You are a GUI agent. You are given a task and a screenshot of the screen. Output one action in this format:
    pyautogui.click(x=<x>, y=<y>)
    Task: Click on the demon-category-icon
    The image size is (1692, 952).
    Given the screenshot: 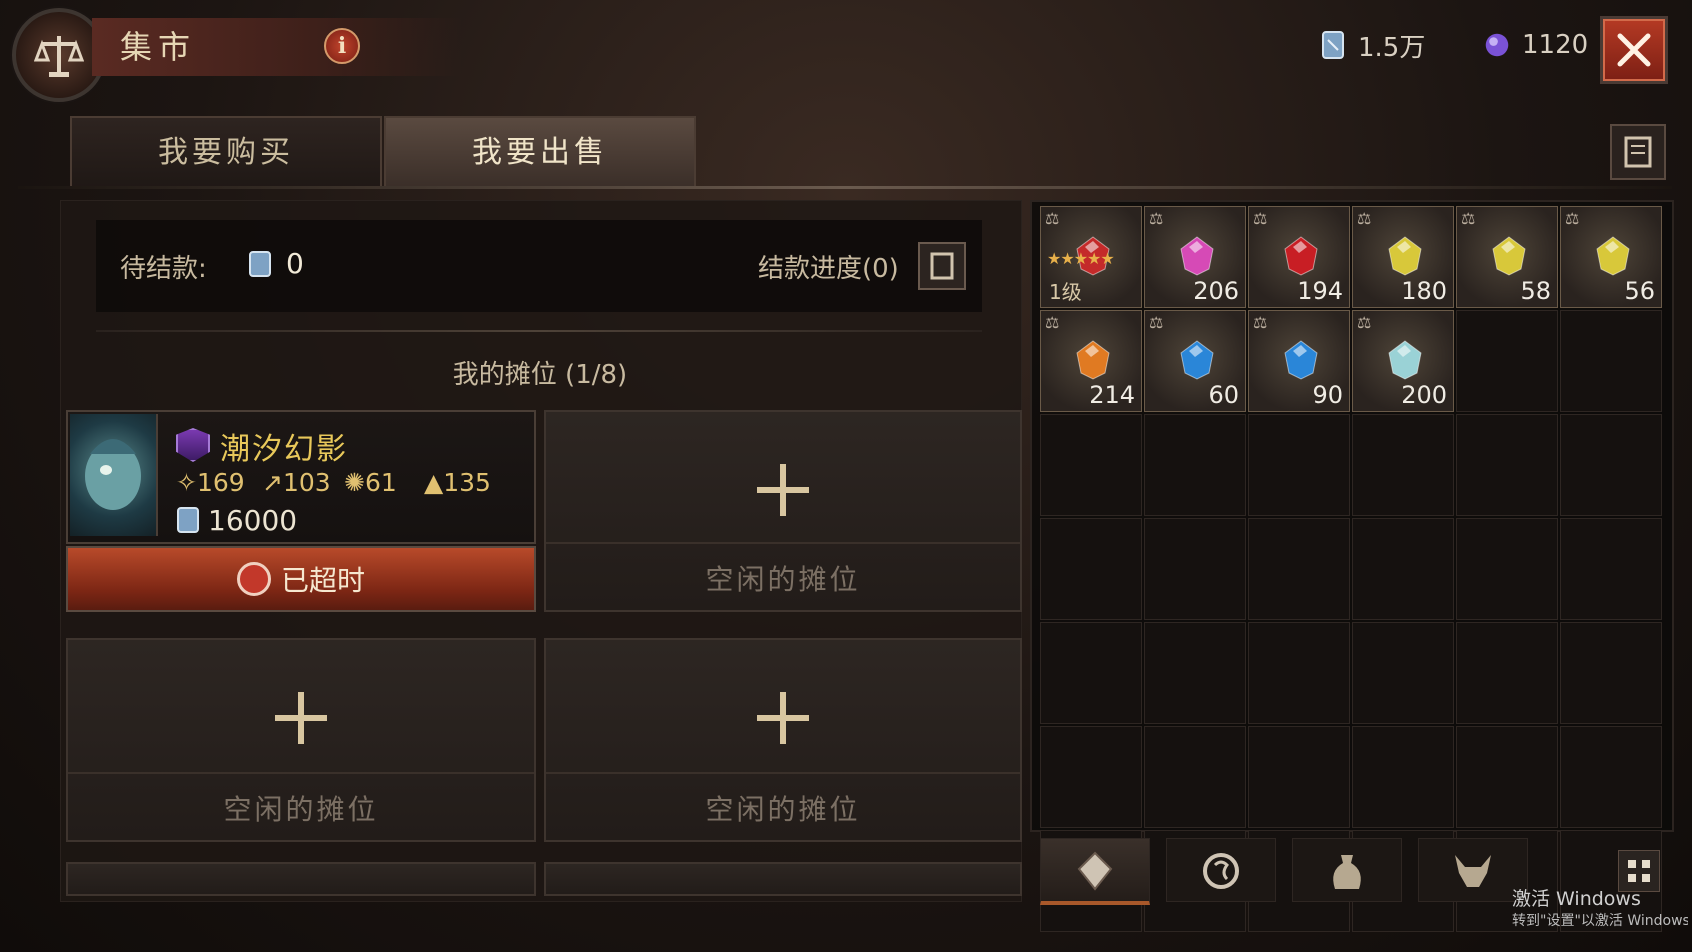 What is the action you would take?
    pyautogui.click(x=1473, y=871)
    